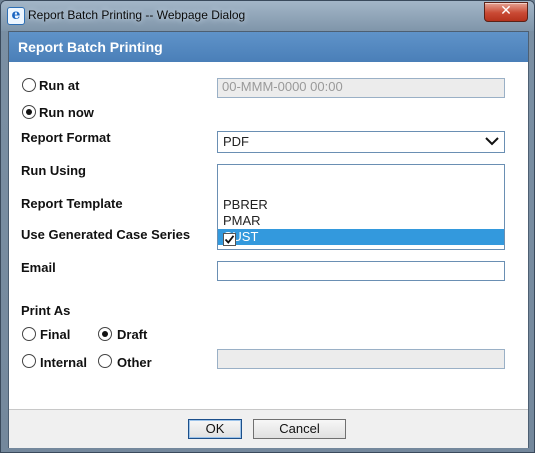  I want to click on run-at-label: Run at, so click(59, 85).